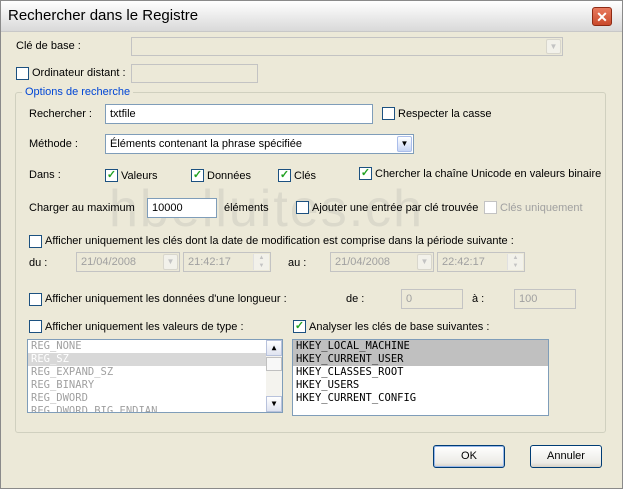 Image resolution: width=623 pixels, height=489 pixels. Describe the element at coordinates (469, 456) in the screenshot. I see `ok-button: OK` at that location.